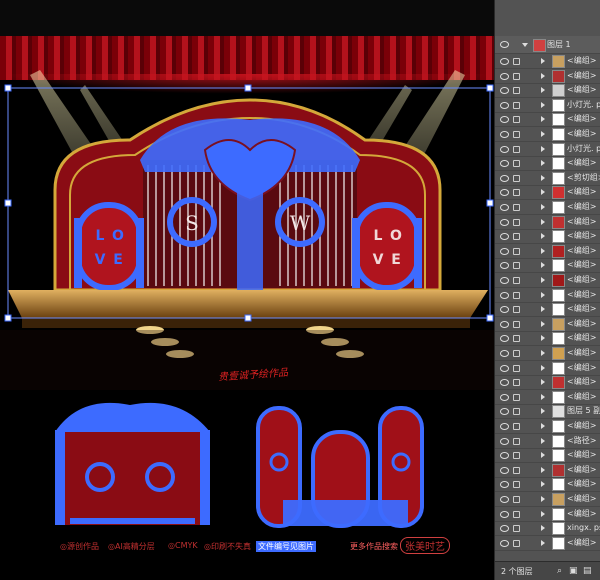 This screenshot has width=600, height=580. Describe the element at coordinates (340, 467) in the screenshot. I see `thumbnail-love-view` at that location.